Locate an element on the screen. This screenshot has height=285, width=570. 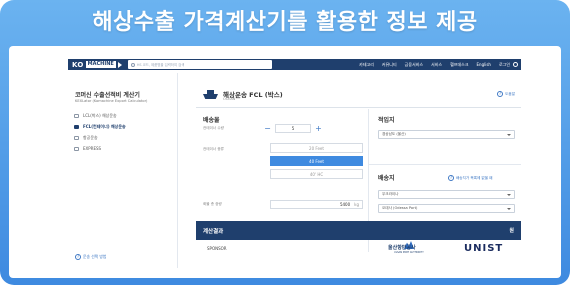
power-icon is located at coordinates (515, 64).